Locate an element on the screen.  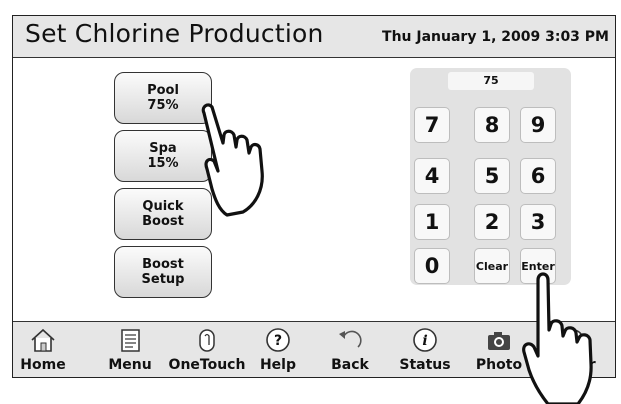
key-5: 5 is located at coordinates (492, 176).